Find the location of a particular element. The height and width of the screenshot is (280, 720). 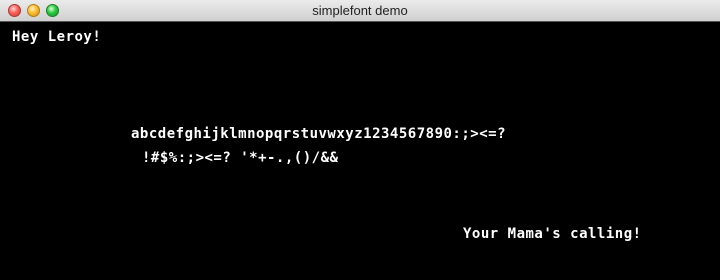

window-title: simplefont demo is located at coordinates (360, 10).